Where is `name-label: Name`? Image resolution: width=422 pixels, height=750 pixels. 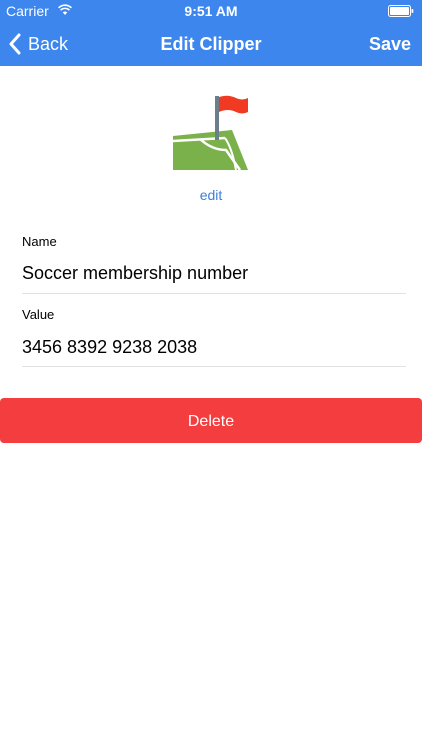 name-label: Name is located at coordinates (39, 241).